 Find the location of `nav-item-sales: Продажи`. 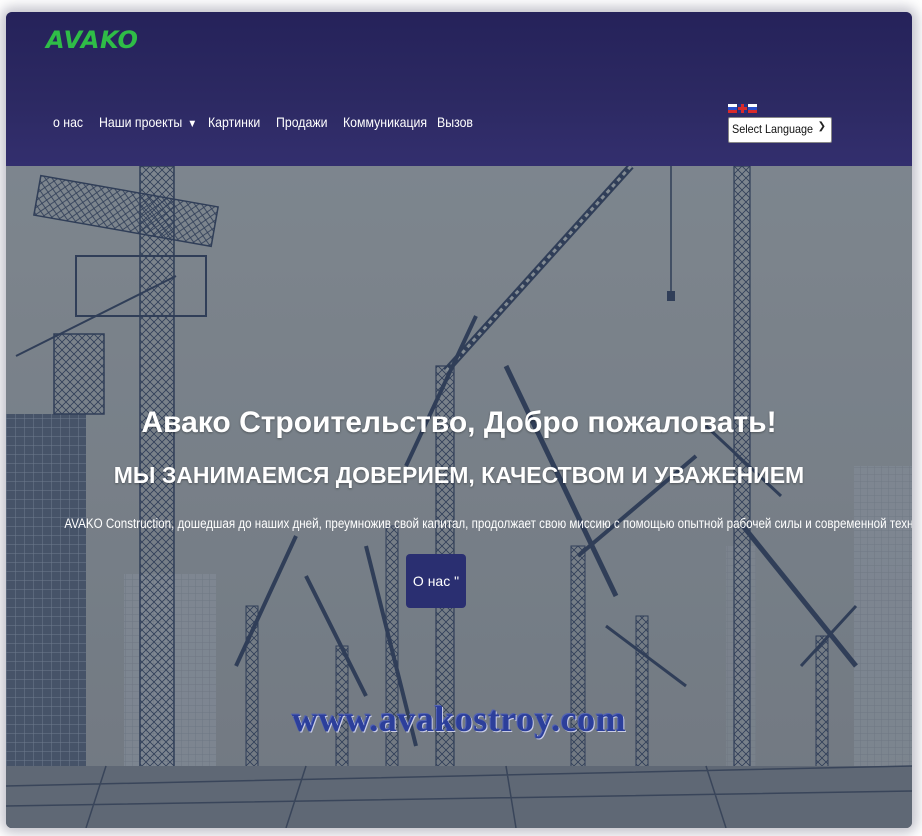

nav-item-sales: Продажи is located at coordinates (301, 122).